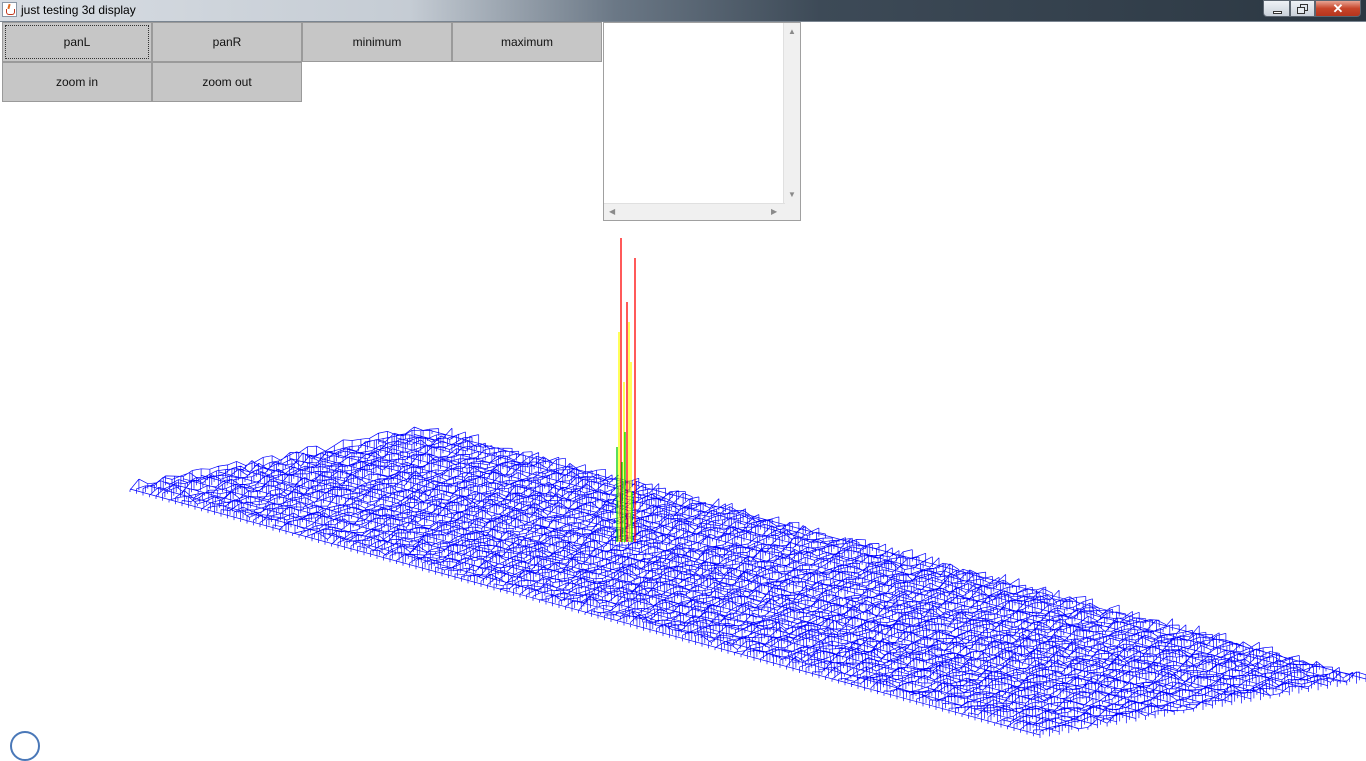 The height and width of the screenshot is (761, 1366). Describe the element at coordinates (227, 42) in the screenshot. I see `panr-button: panR` at that location.